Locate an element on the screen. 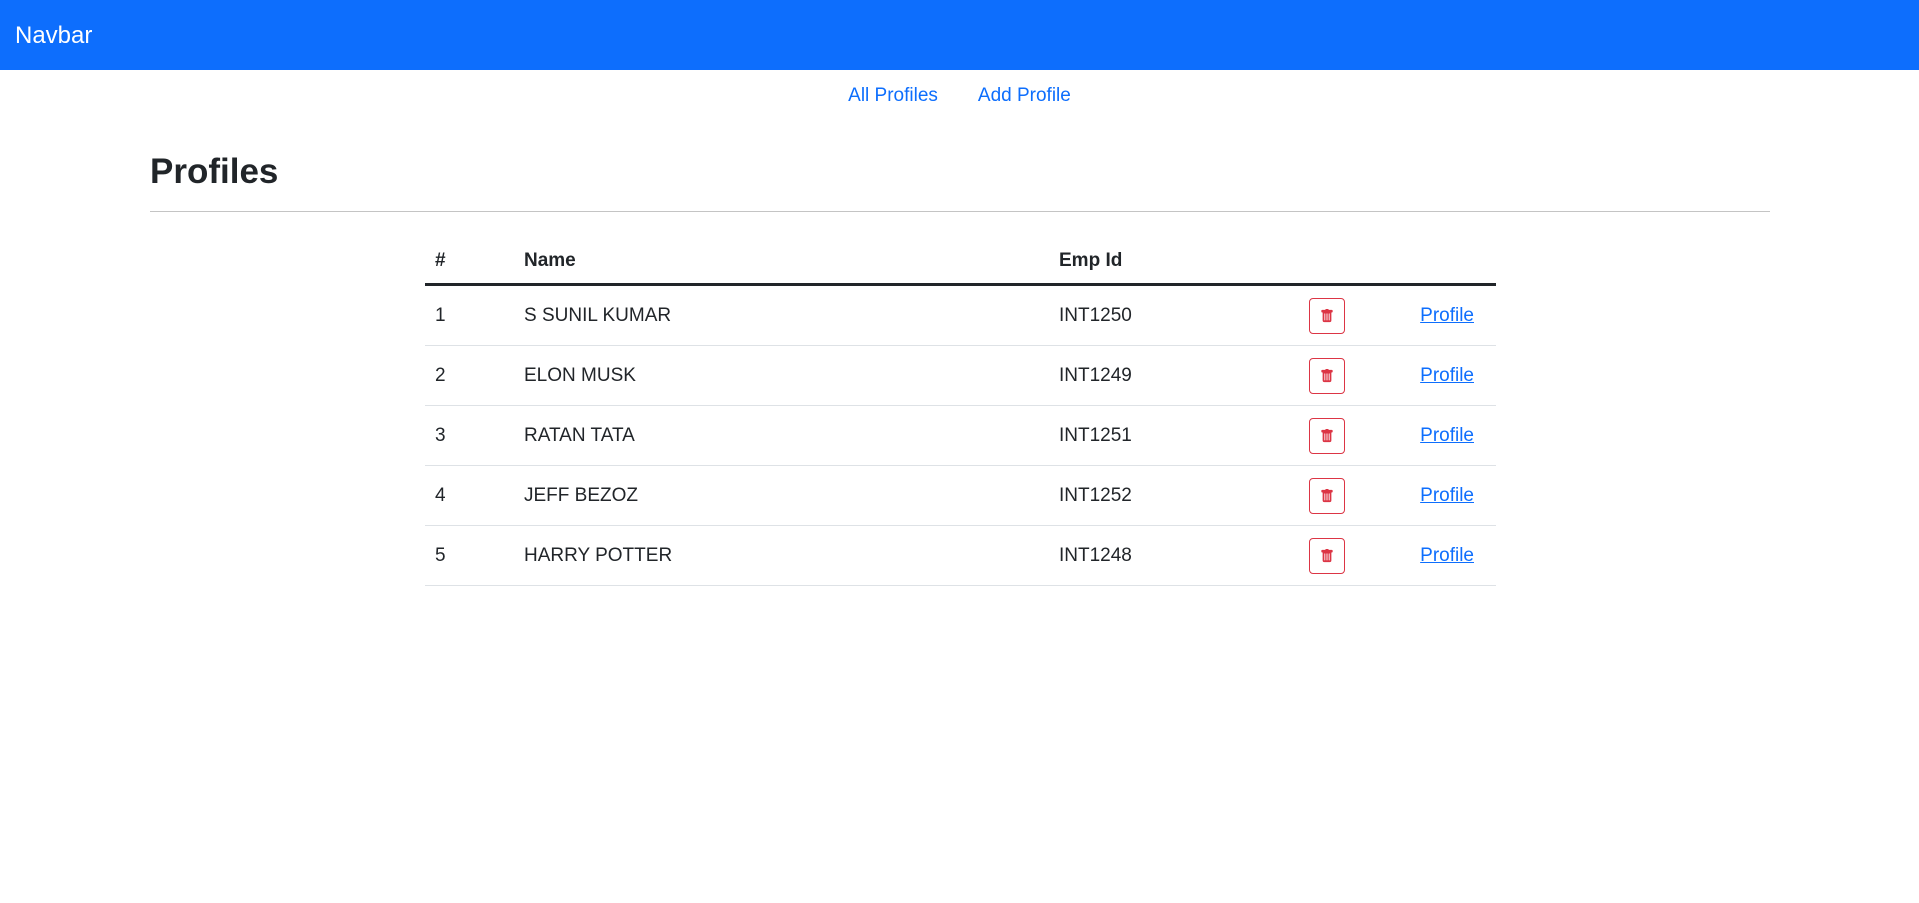 The width and height of the screenshot is (1919, 903). table-row: 4 JEFF BEZOZ INT1252 Profile is located at coordinates (960, 495).